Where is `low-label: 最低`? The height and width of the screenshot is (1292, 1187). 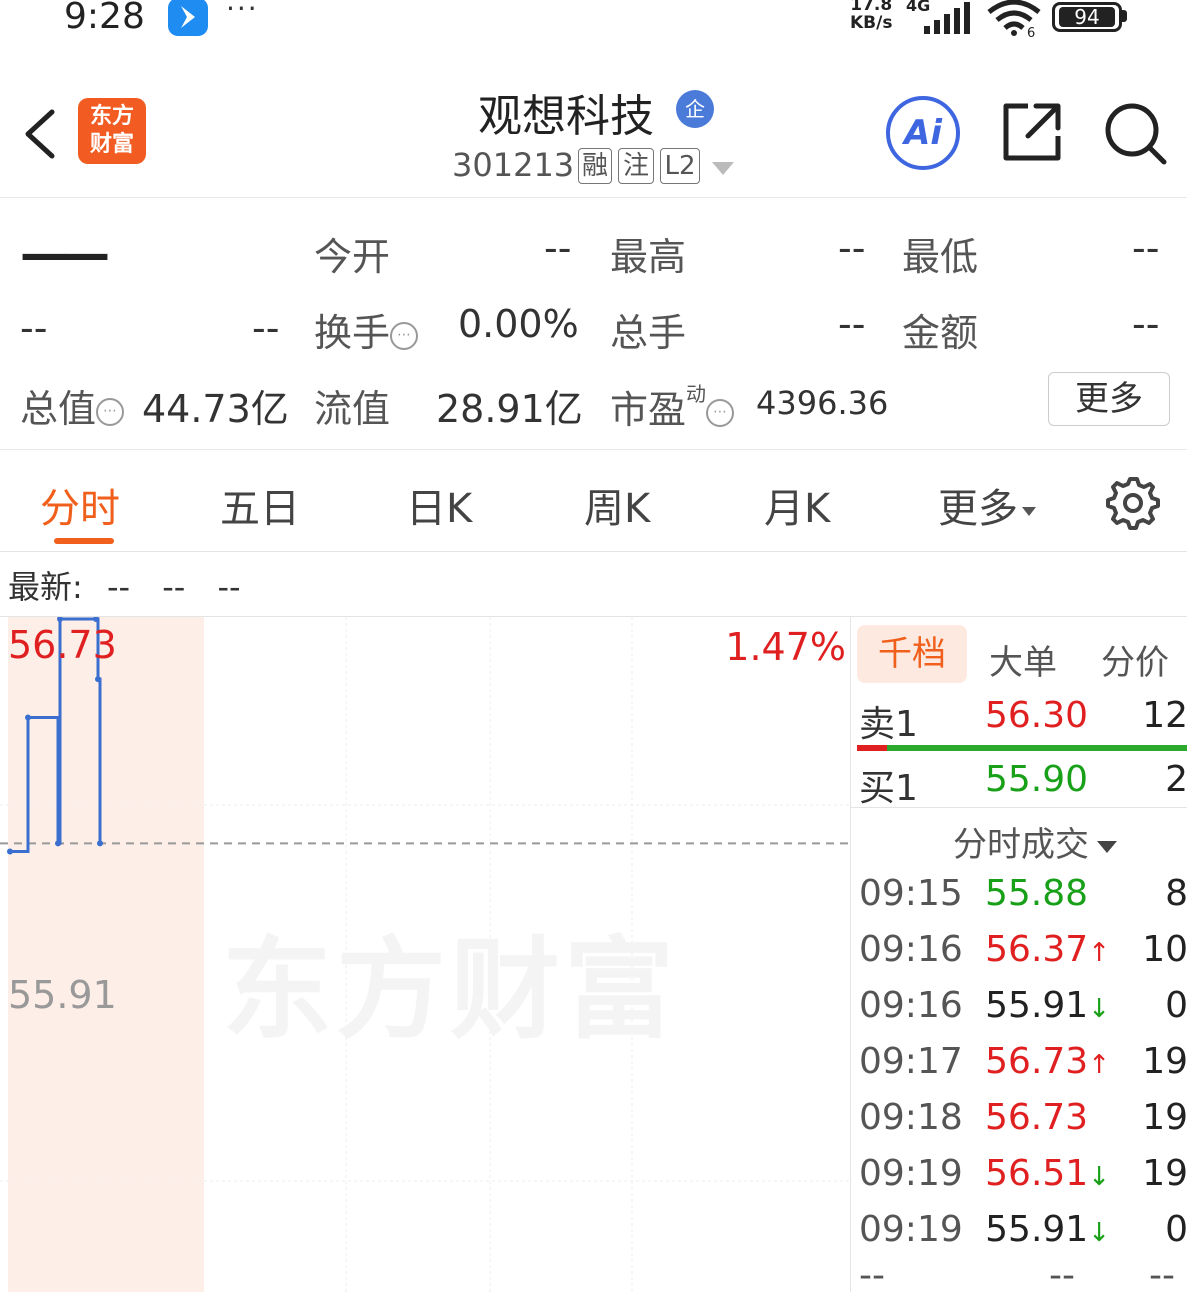 low-label: 最低 is located at coordinates (940, 257).